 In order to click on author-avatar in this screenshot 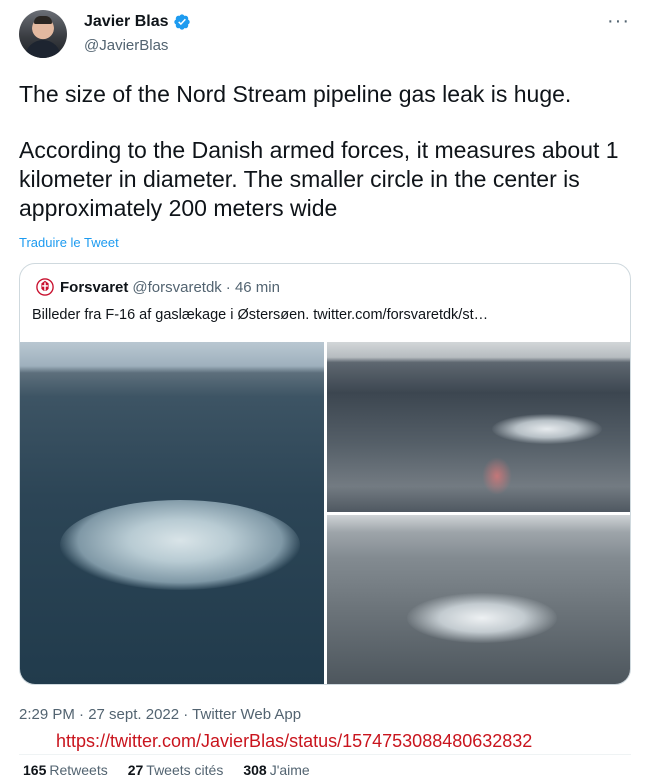, I will do `click(43, 34)`.